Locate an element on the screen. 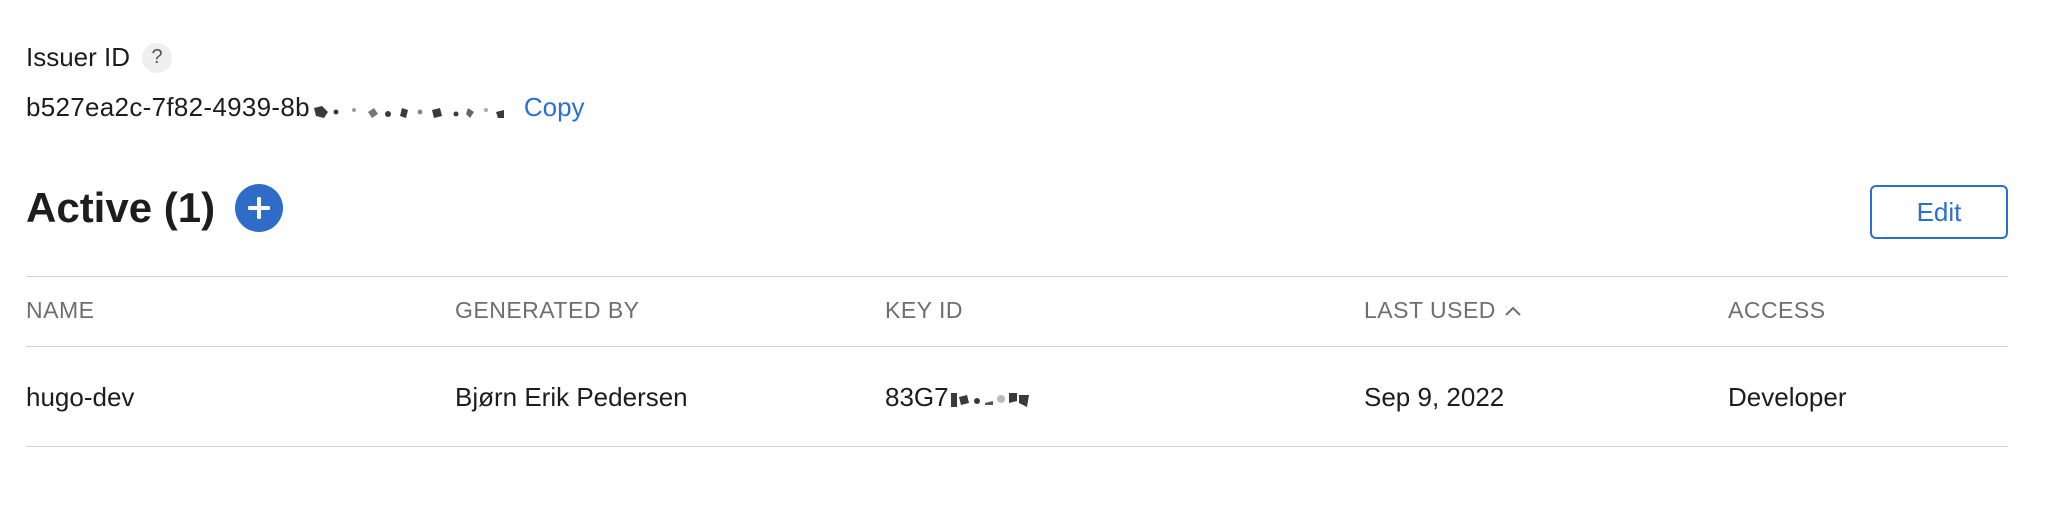 Image resolution: width=2050 pixels, height=512 pixels. column-header-access: ACCESS is located at coordinates (1777, 310).